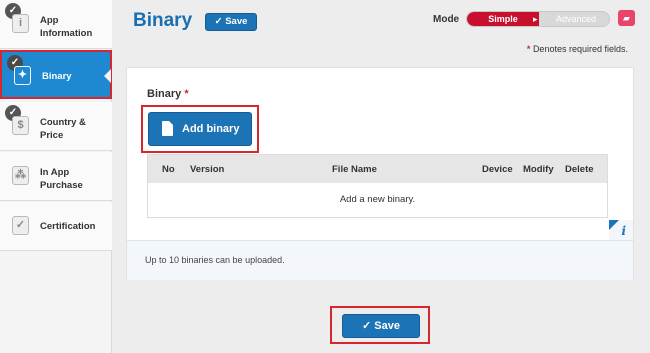  I want to click on sidebar-label-line1: Country &, so click(63, 122).